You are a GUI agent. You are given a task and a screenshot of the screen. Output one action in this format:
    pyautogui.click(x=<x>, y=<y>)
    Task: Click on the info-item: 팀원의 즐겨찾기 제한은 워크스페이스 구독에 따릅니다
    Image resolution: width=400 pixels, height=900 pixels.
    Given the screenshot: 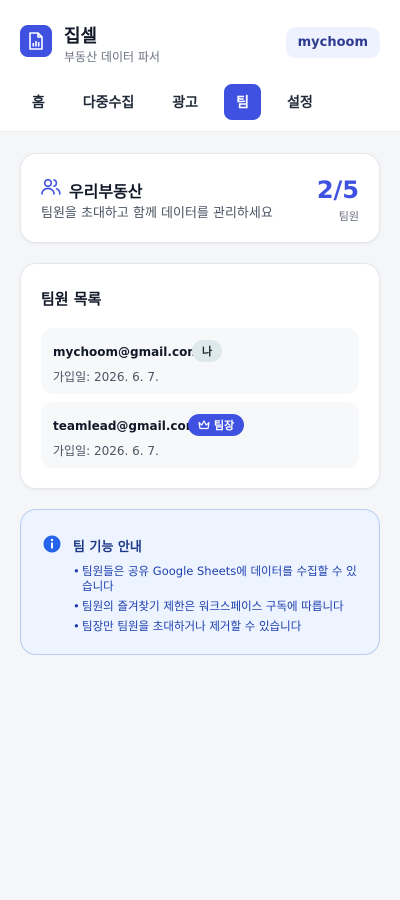 What is the action you would take?
    pyautogui.click(x=218, y=606)
    